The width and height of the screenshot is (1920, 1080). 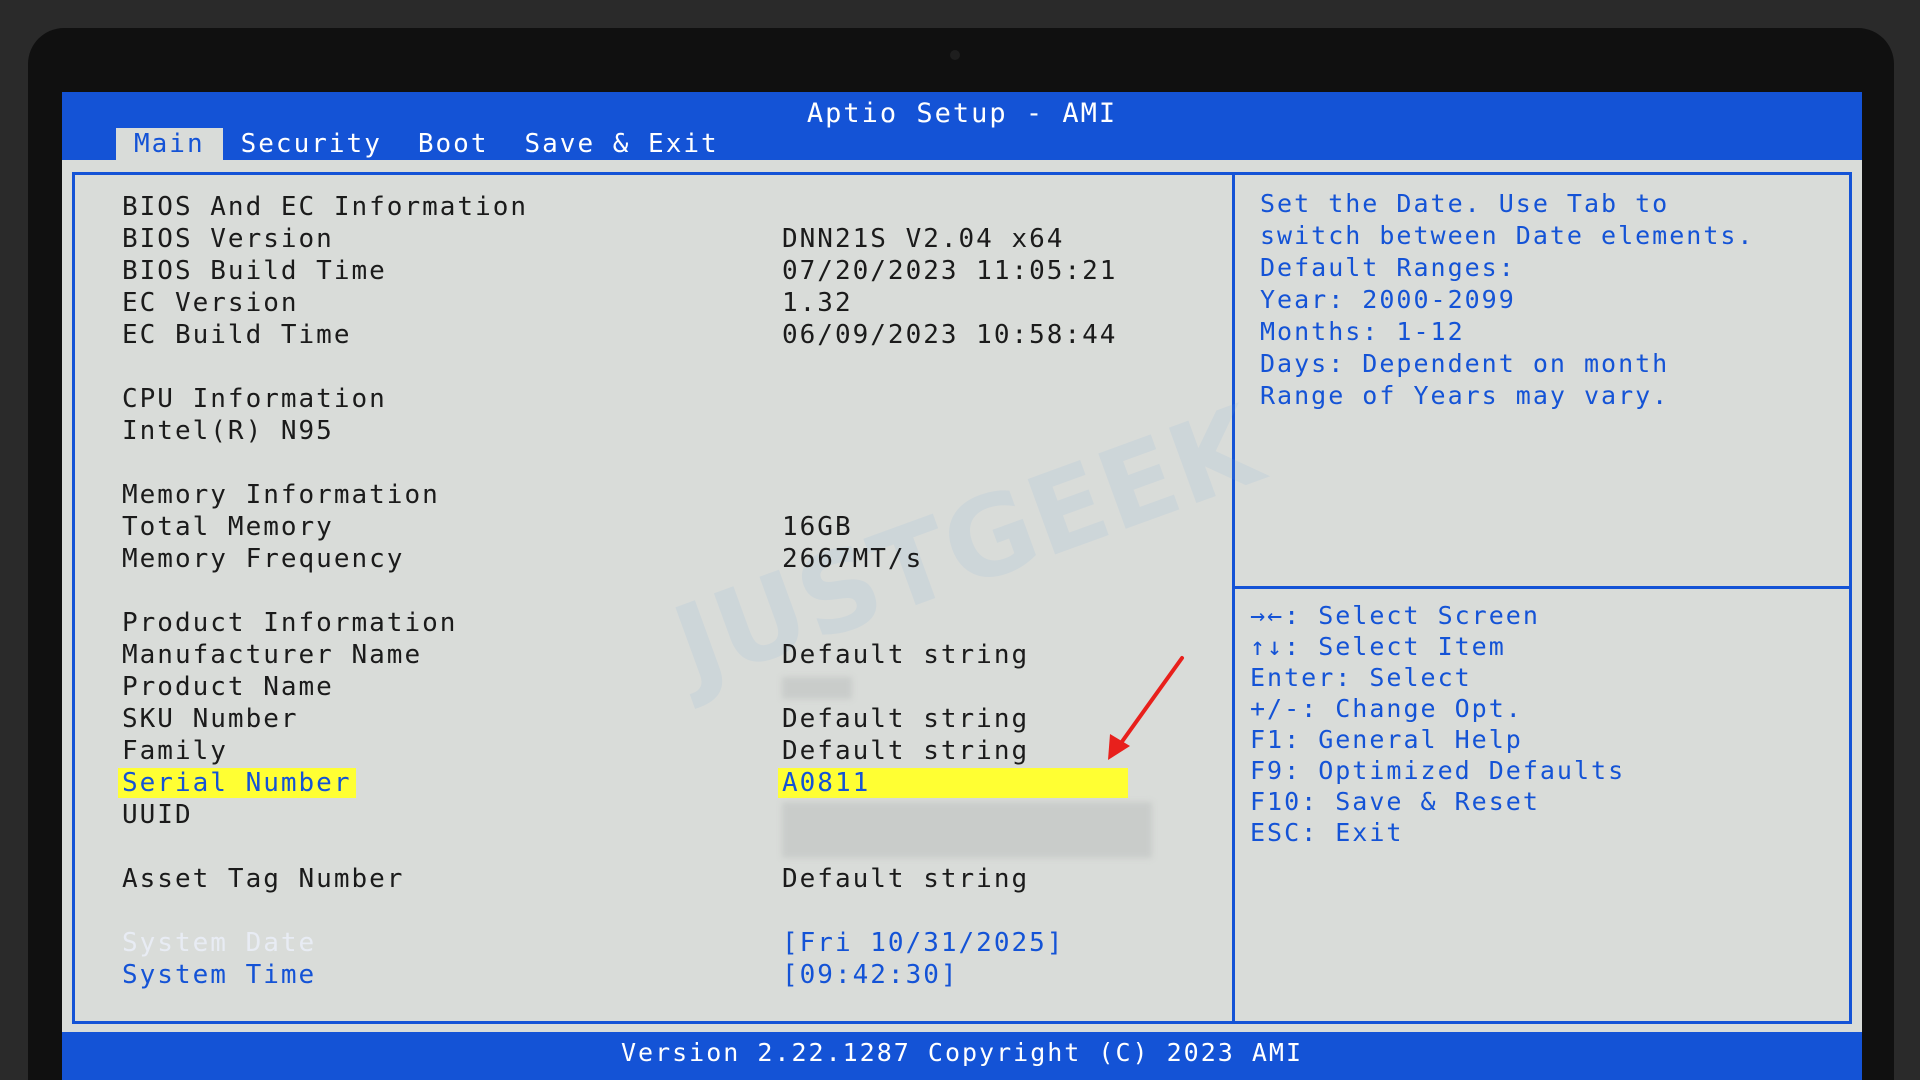 I want to click on total-memory-label: Total Memory, so click(x=228, y=527).